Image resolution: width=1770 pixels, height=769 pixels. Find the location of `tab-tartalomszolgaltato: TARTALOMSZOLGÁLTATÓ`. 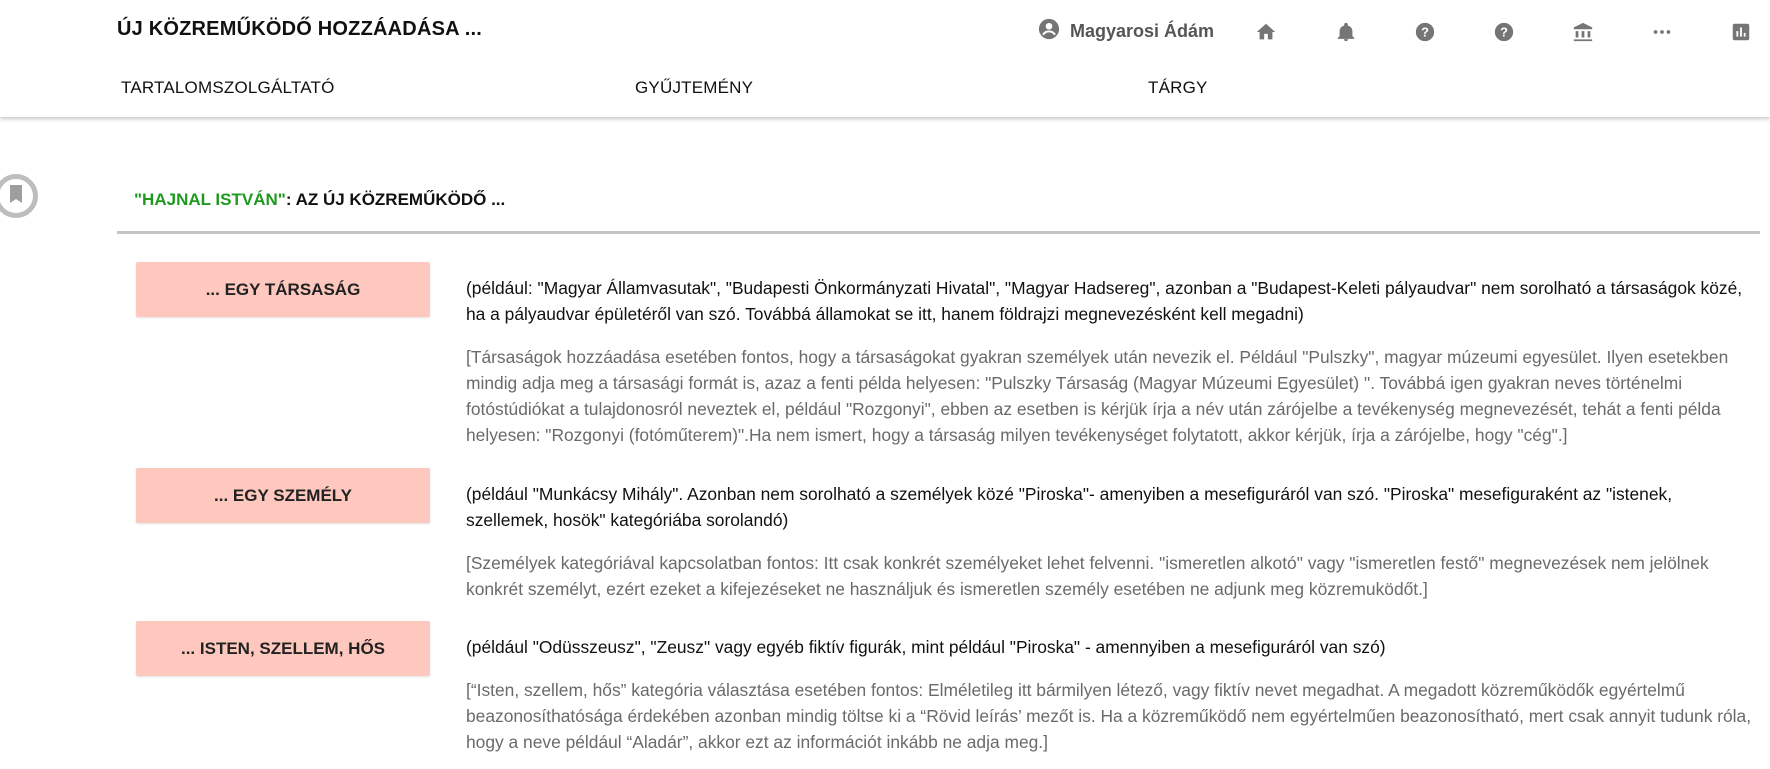

tab-tartalomszolgaltato: TARTALOMSZOLGÁLTATÓ is located at coordinates (228, 88).